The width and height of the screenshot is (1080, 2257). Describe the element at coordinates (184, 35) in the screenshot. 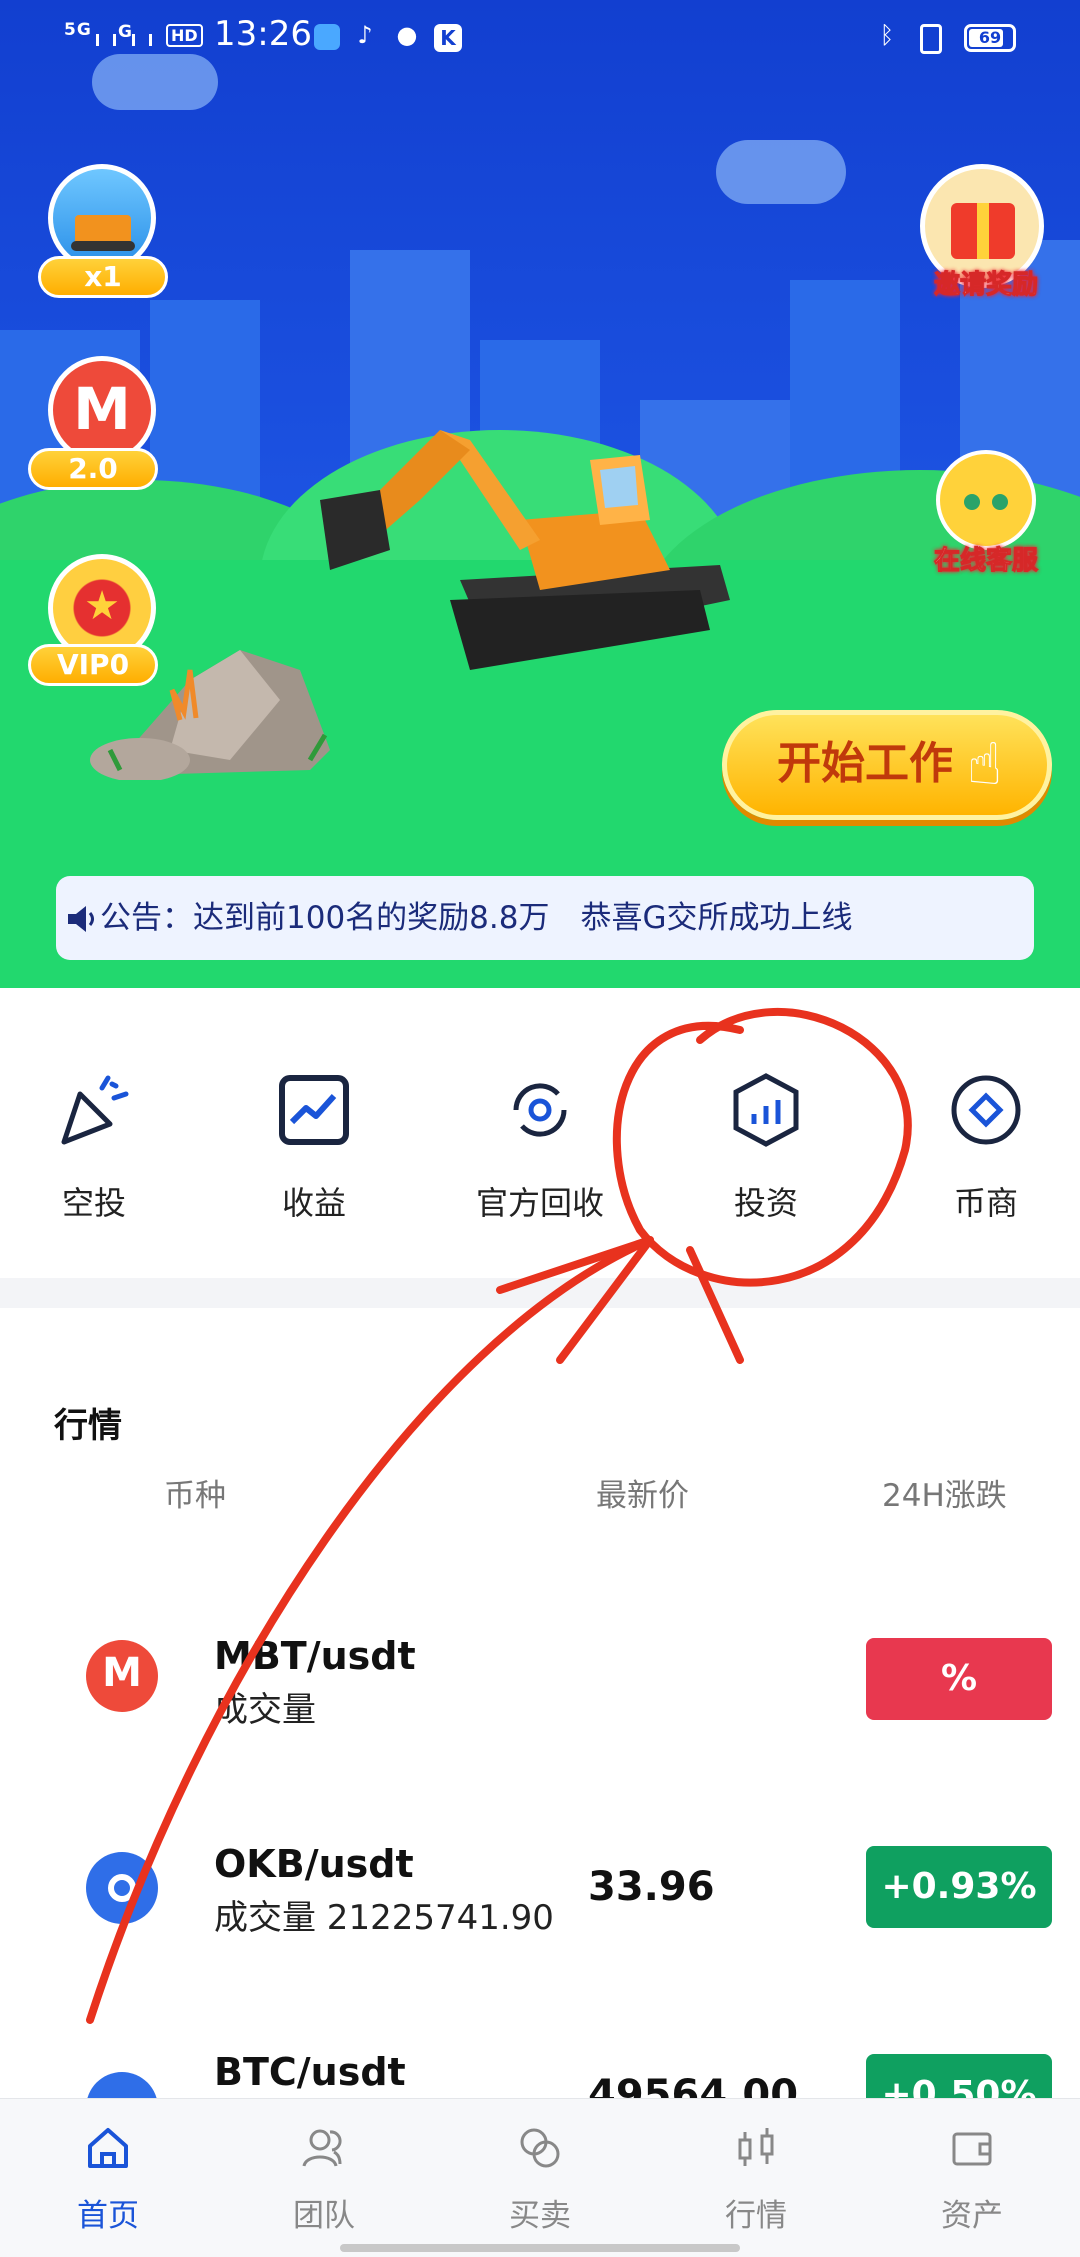

I see `hd-icon: HD` at that location.